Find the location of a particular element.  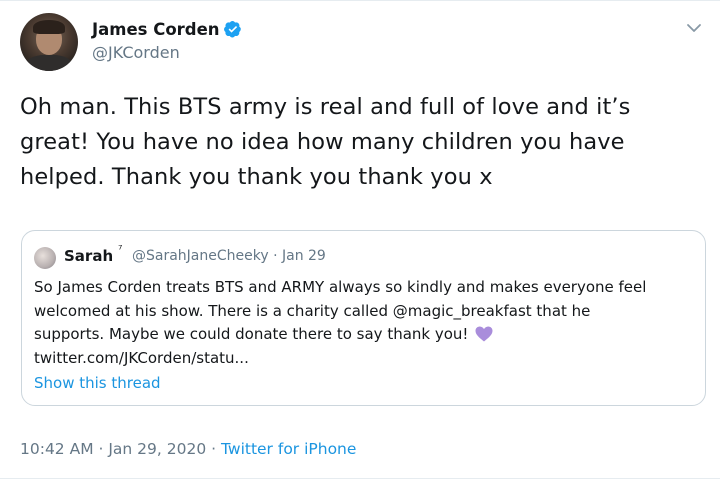

chevron-down-icon is located at coordinates (694, 28).